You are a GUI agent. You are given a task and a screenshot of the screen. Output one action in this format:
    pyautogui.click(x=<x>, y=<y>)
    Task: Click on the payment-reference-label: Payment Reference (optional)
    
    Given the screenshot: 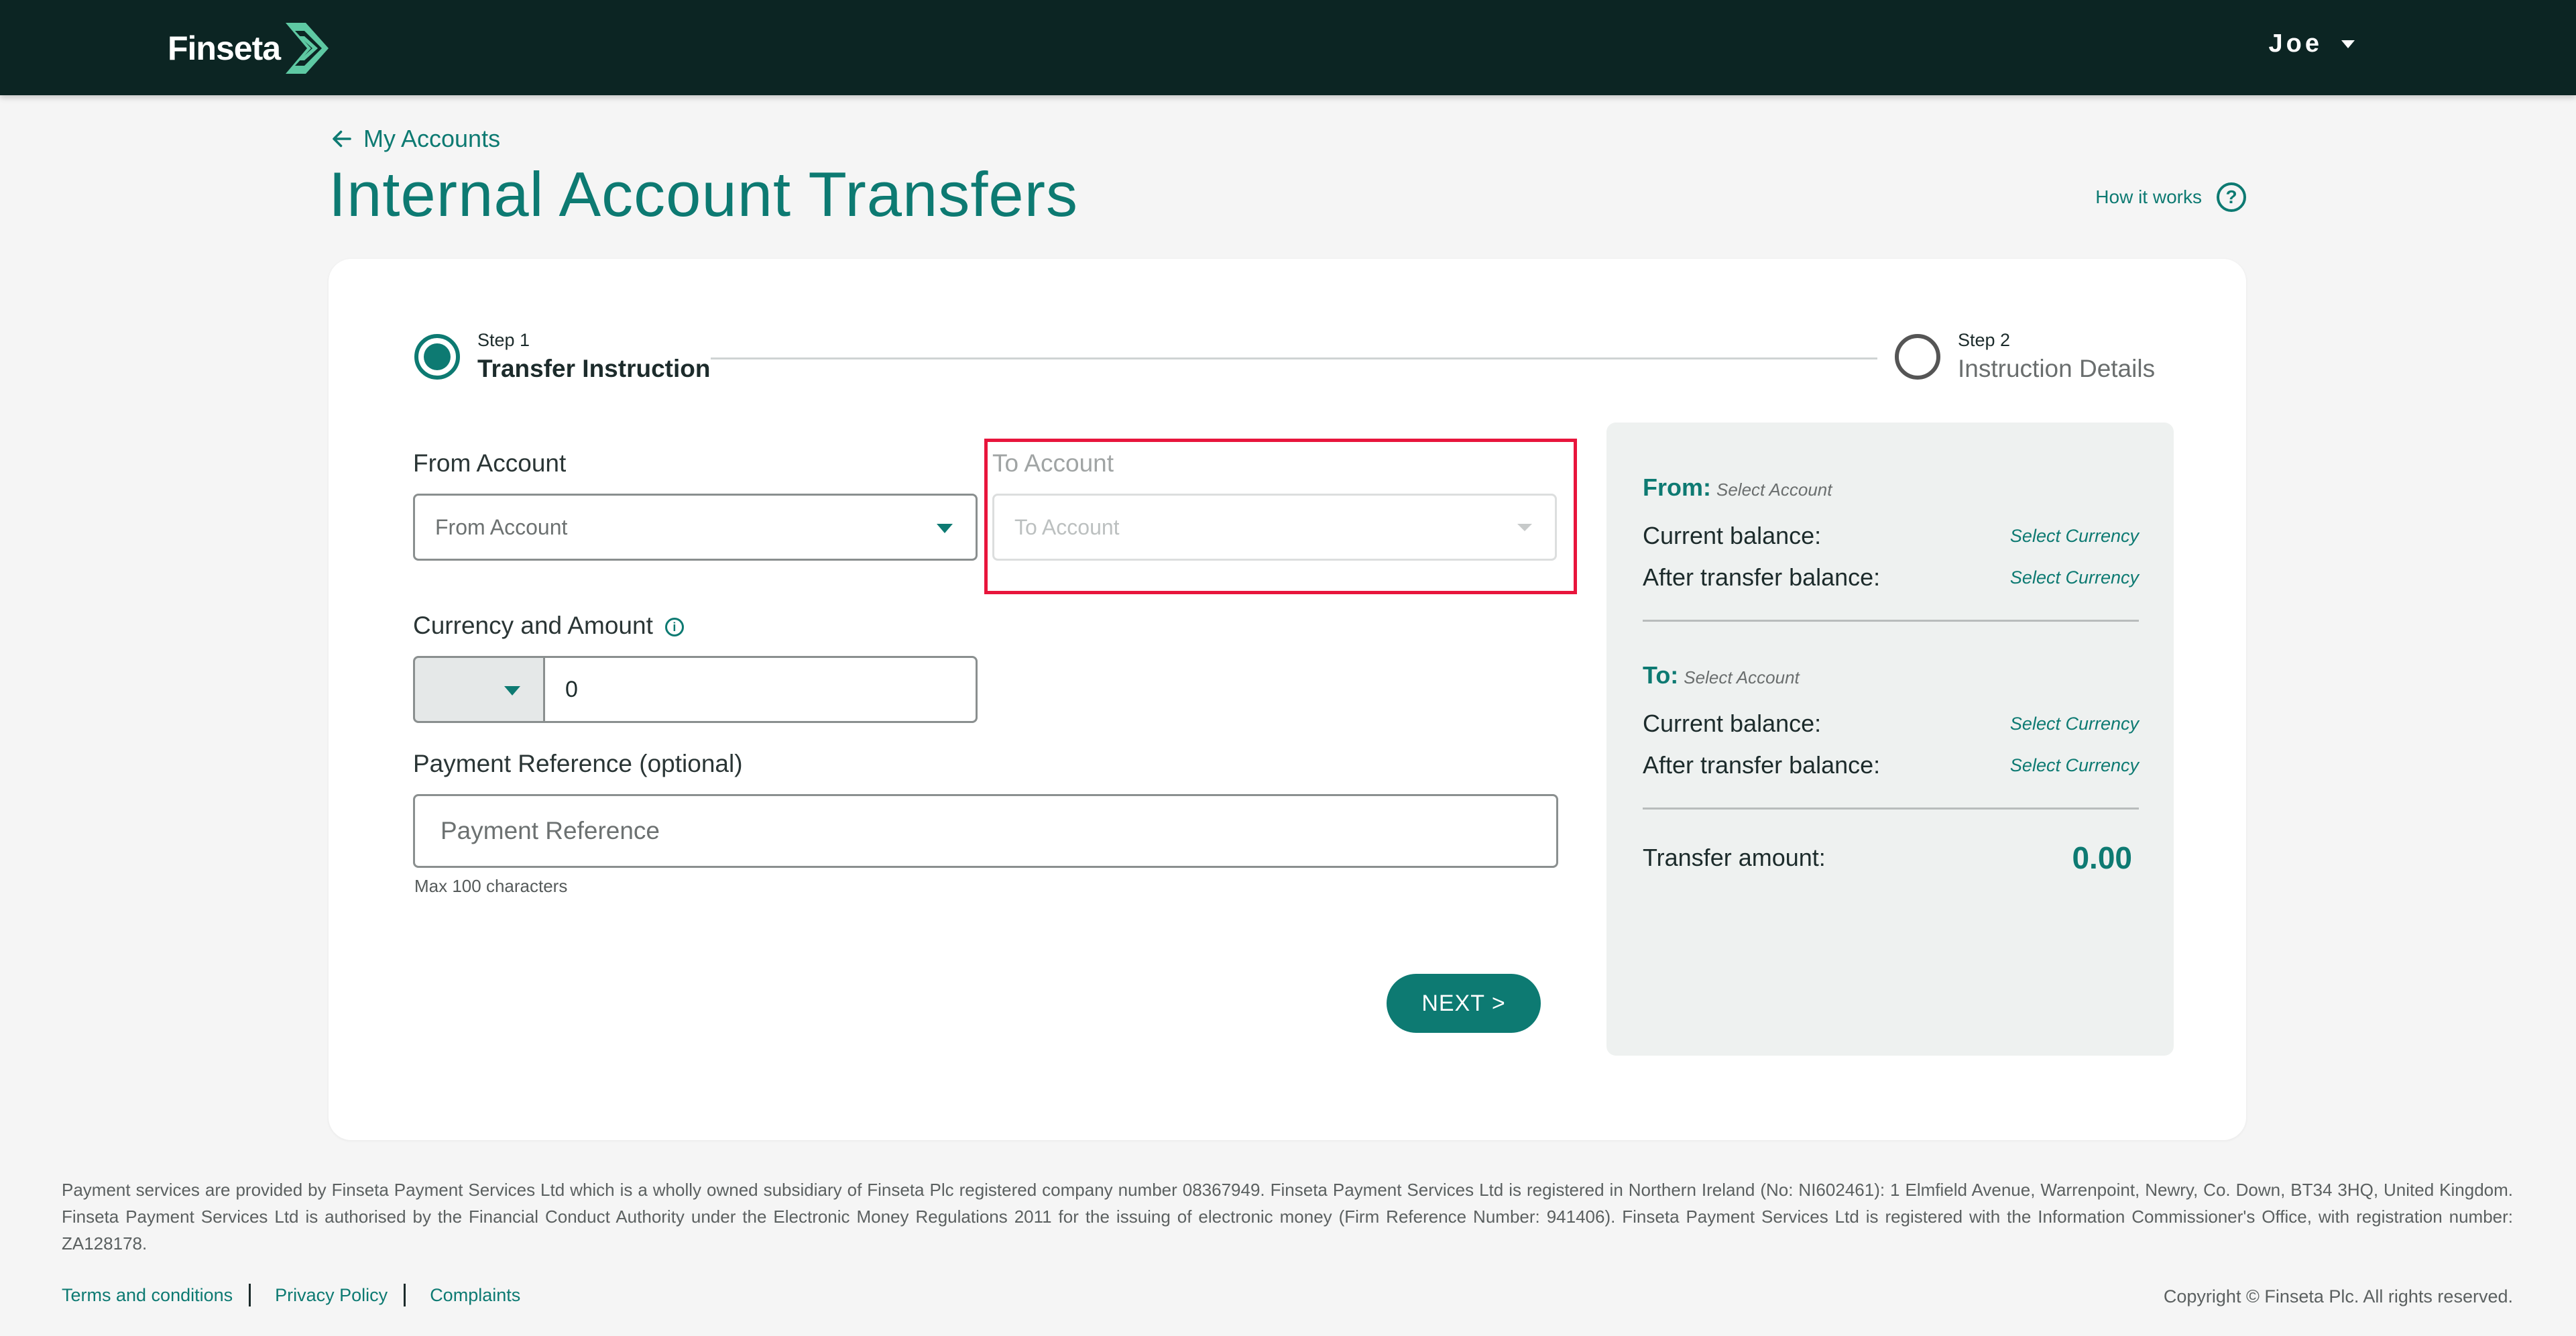 What is the action you would take?
    pyautogui.click(x=578, y=764)
    